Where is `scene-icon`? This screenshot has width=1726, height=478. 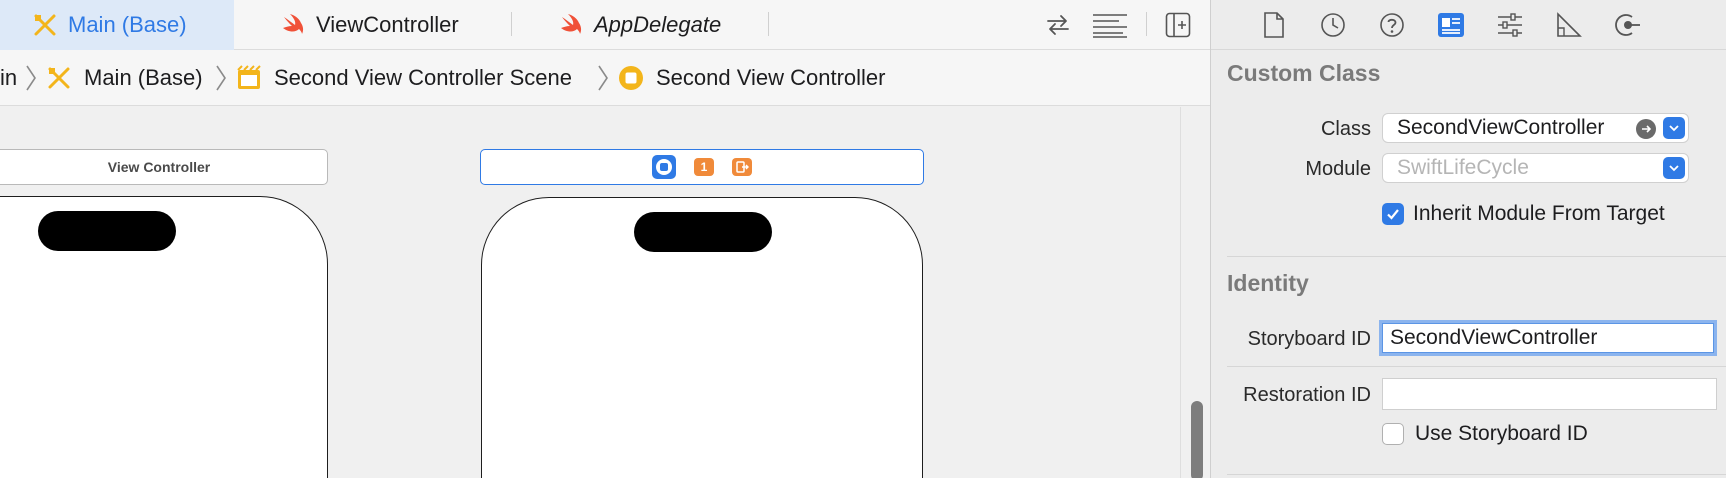
scene-icon is located at coordinates (249, 78).